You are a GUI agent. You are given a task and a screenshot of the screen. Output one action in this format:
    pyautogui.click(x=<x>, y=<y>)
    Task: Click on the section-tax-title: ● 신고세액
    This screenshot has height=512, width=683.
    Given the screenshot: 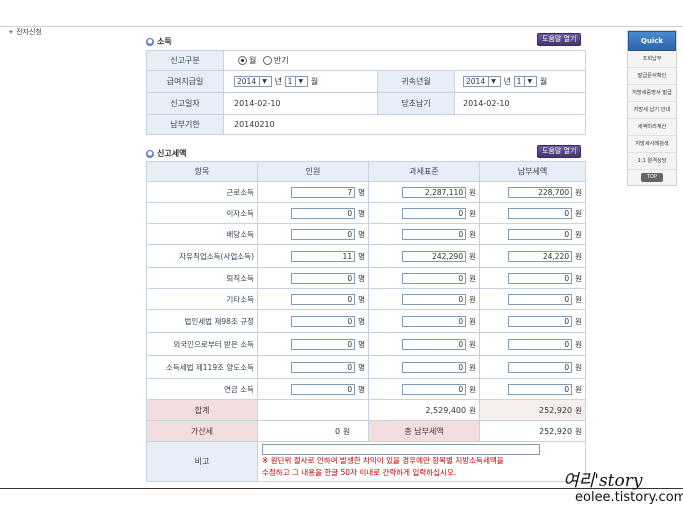 What is the action you would take?
    pyautogui.click(x=166, y=153)
    